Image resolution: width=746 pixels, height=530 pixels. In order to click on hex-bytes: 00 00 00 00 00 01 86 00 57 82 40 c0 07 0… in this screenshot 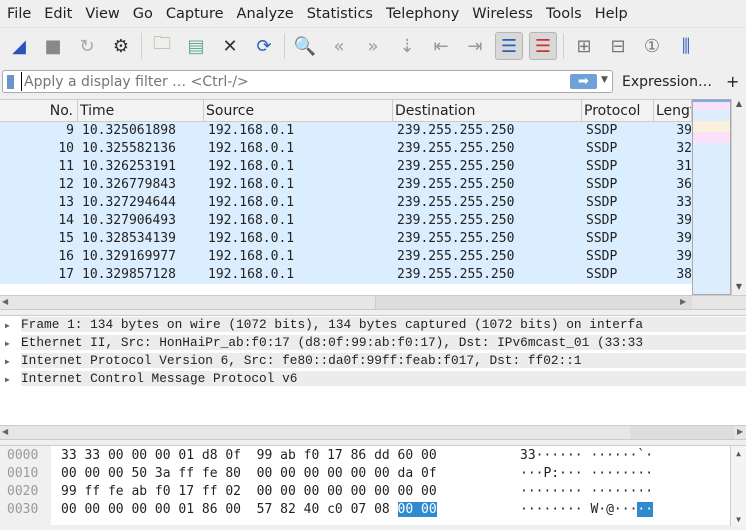, I will do `click(249, 510)`.